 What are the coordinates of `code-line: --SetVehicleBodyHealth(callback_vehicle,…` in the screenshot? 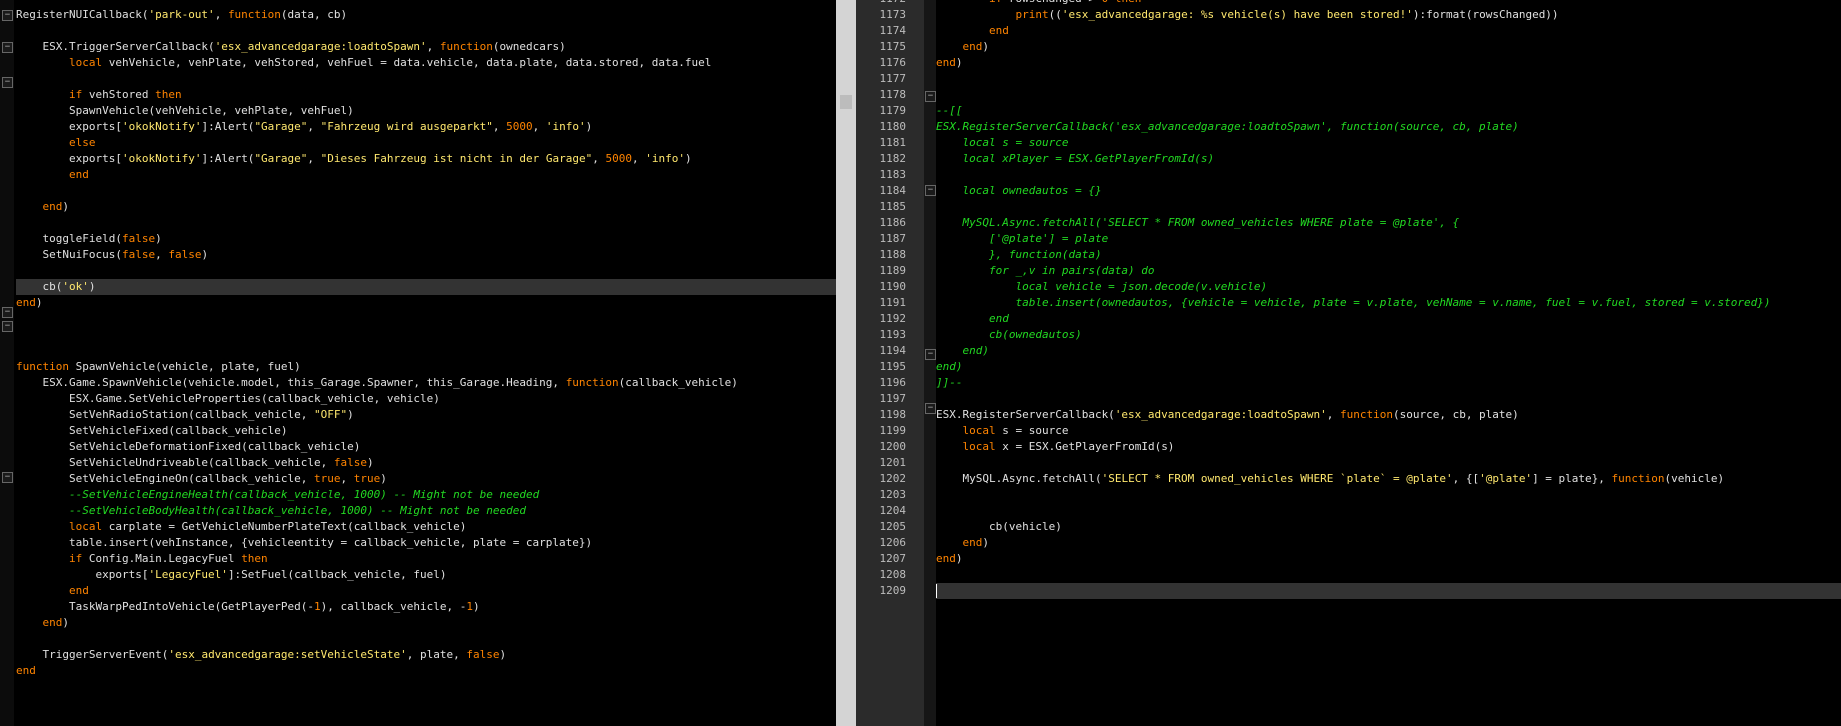 It's located at (426, 511).